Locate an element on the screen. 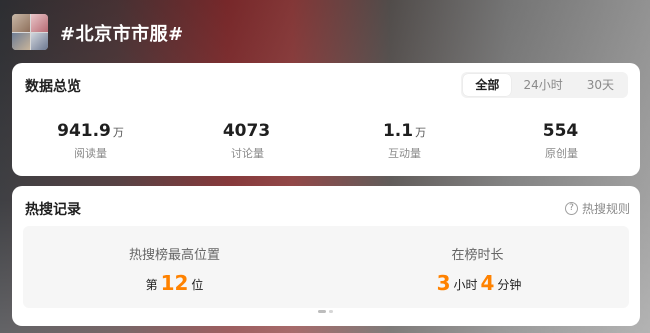 Image resolution: width=650 pixels, height=333 pixels. stat-originals: 554 原创量 is located at coordinates (561, 141).